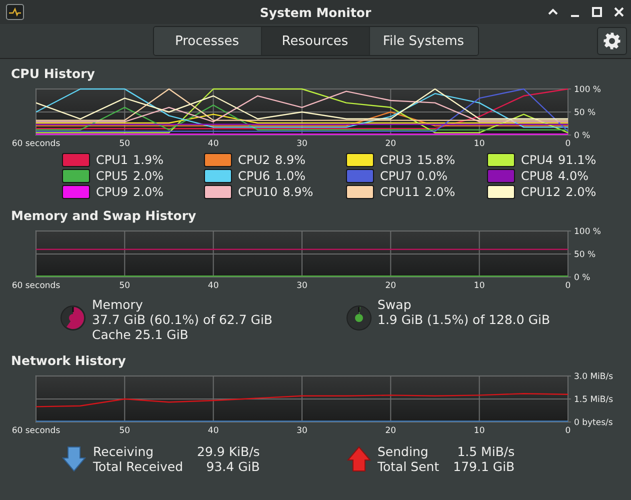 This screenshot has height=500, width=631. What do you see at coordinates (485, 451) in the screenshot?
I see `rate-value: 1.5 MiB/s` at bounding box center [485, 451].